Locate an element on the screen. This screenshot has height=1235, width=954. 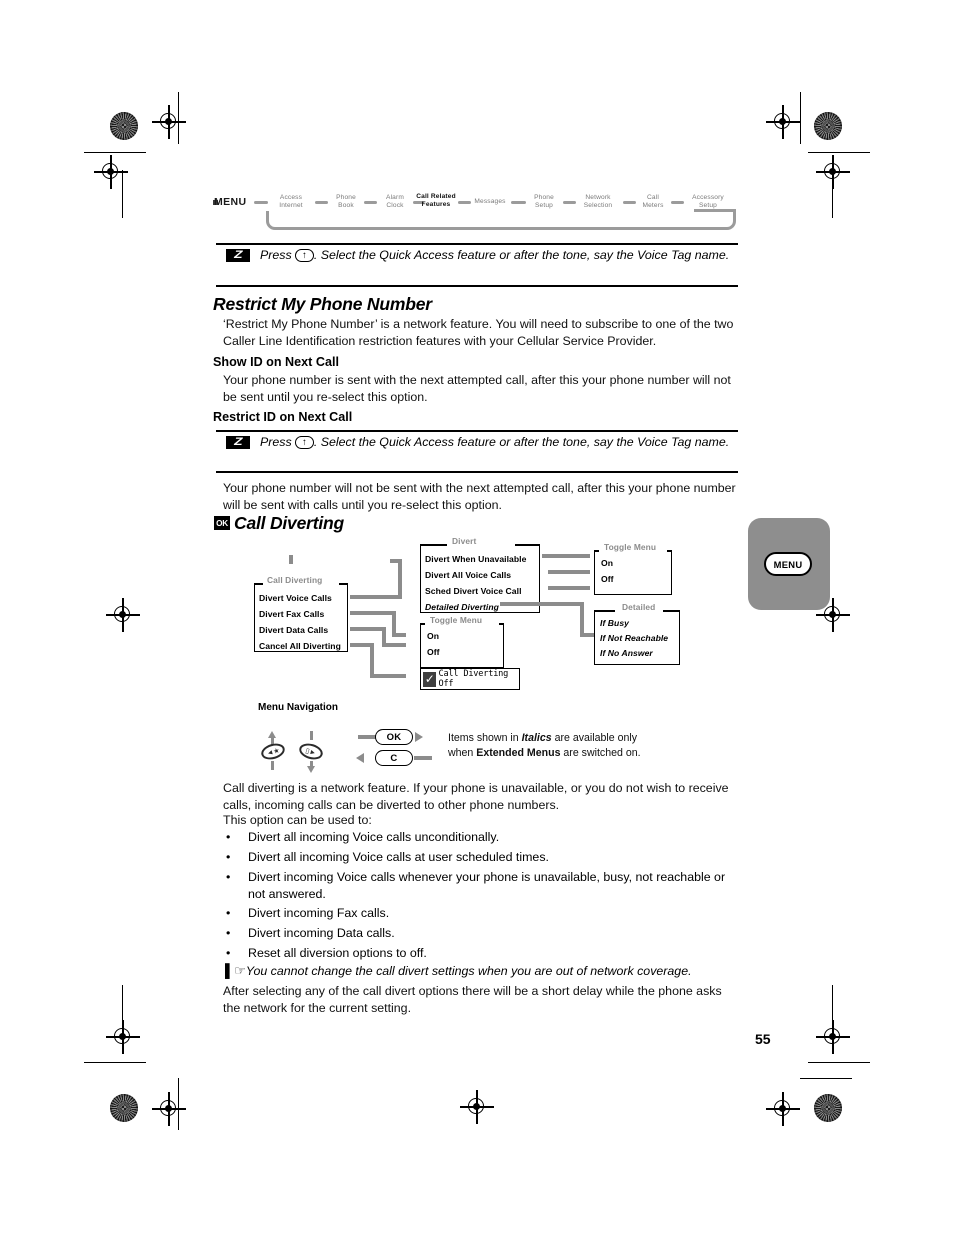
page-title: Restrict My Phone Number is located at coordinates (322, 304).